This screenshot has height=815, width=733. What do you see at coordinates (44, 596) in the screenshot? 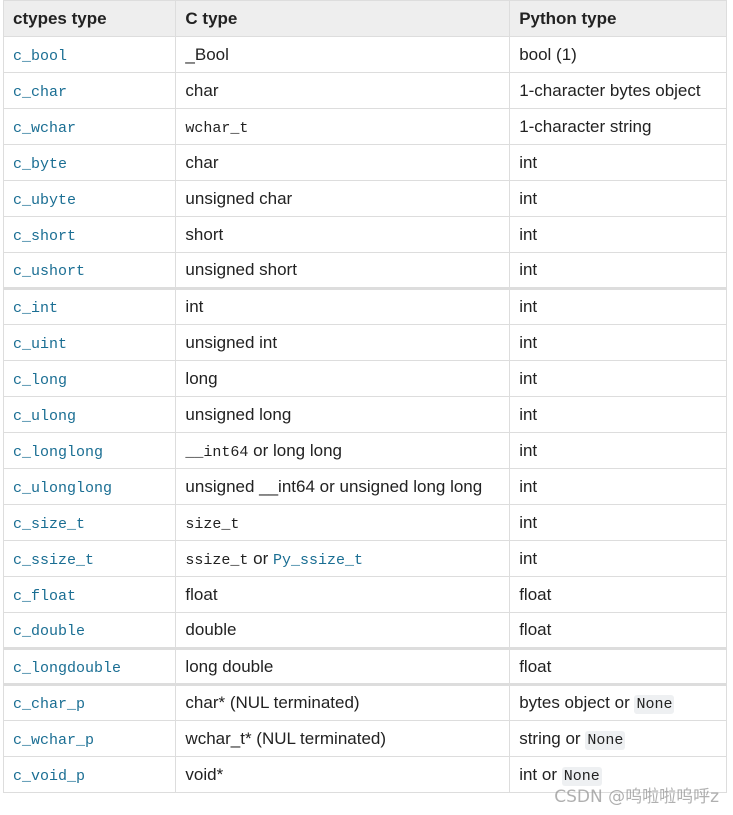
I see `ctypes-type-link: c_float` at bounding box center [44, 596].